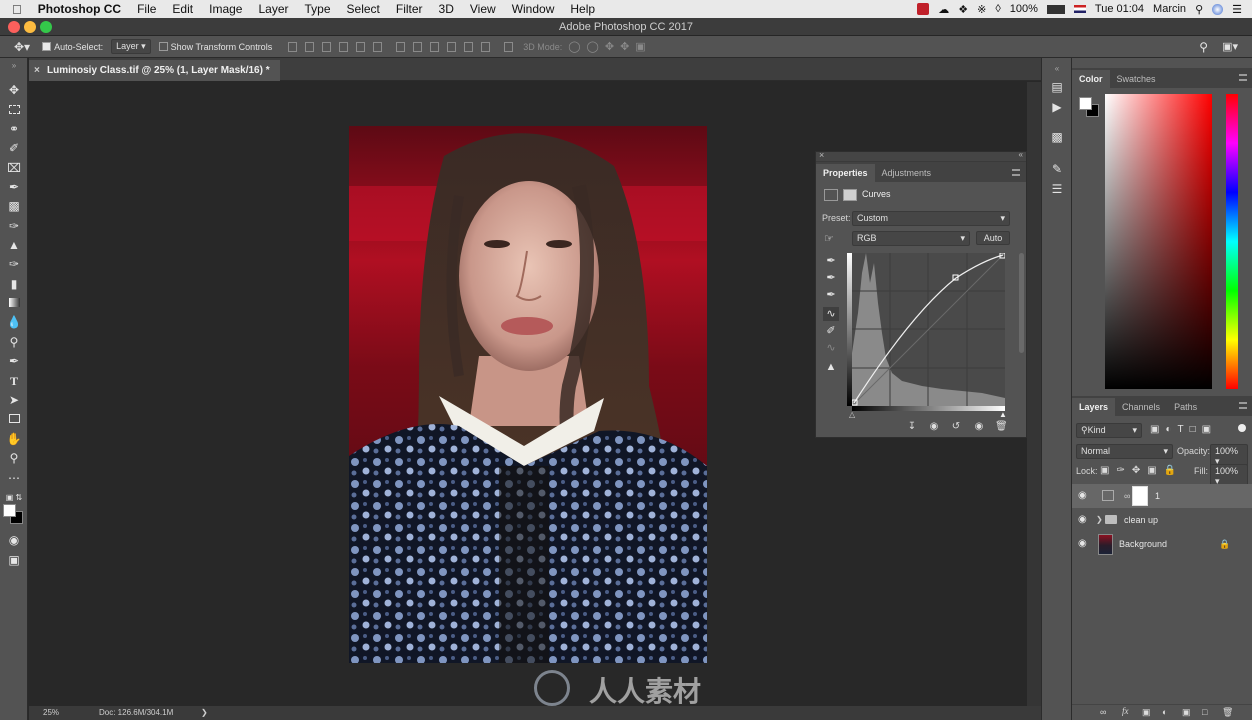 This screenshot has height=720, width=1252. I want to click on history-panel-icon: ▤, so click(1057, 87).